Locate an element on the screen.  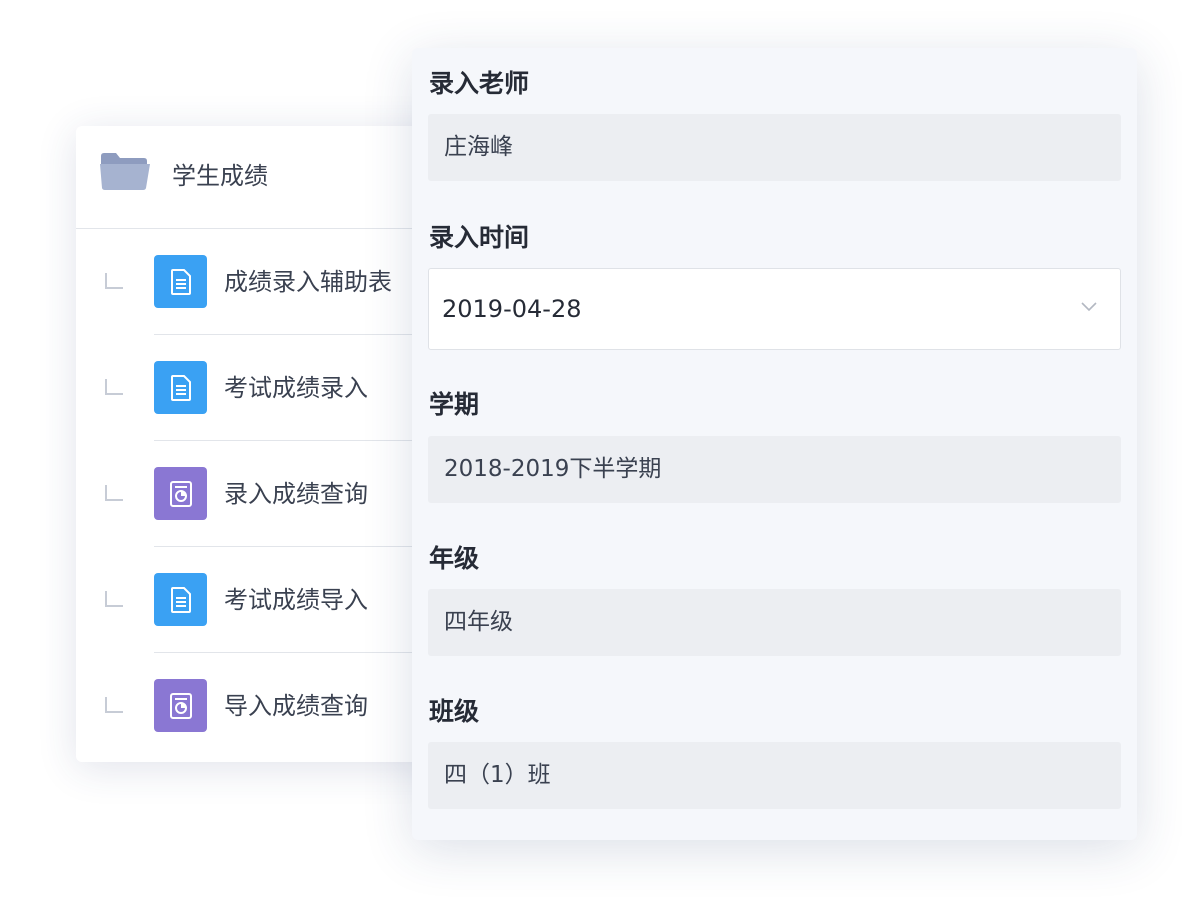
teacher-label: 录入老师 is located at coordinates (479, 83).